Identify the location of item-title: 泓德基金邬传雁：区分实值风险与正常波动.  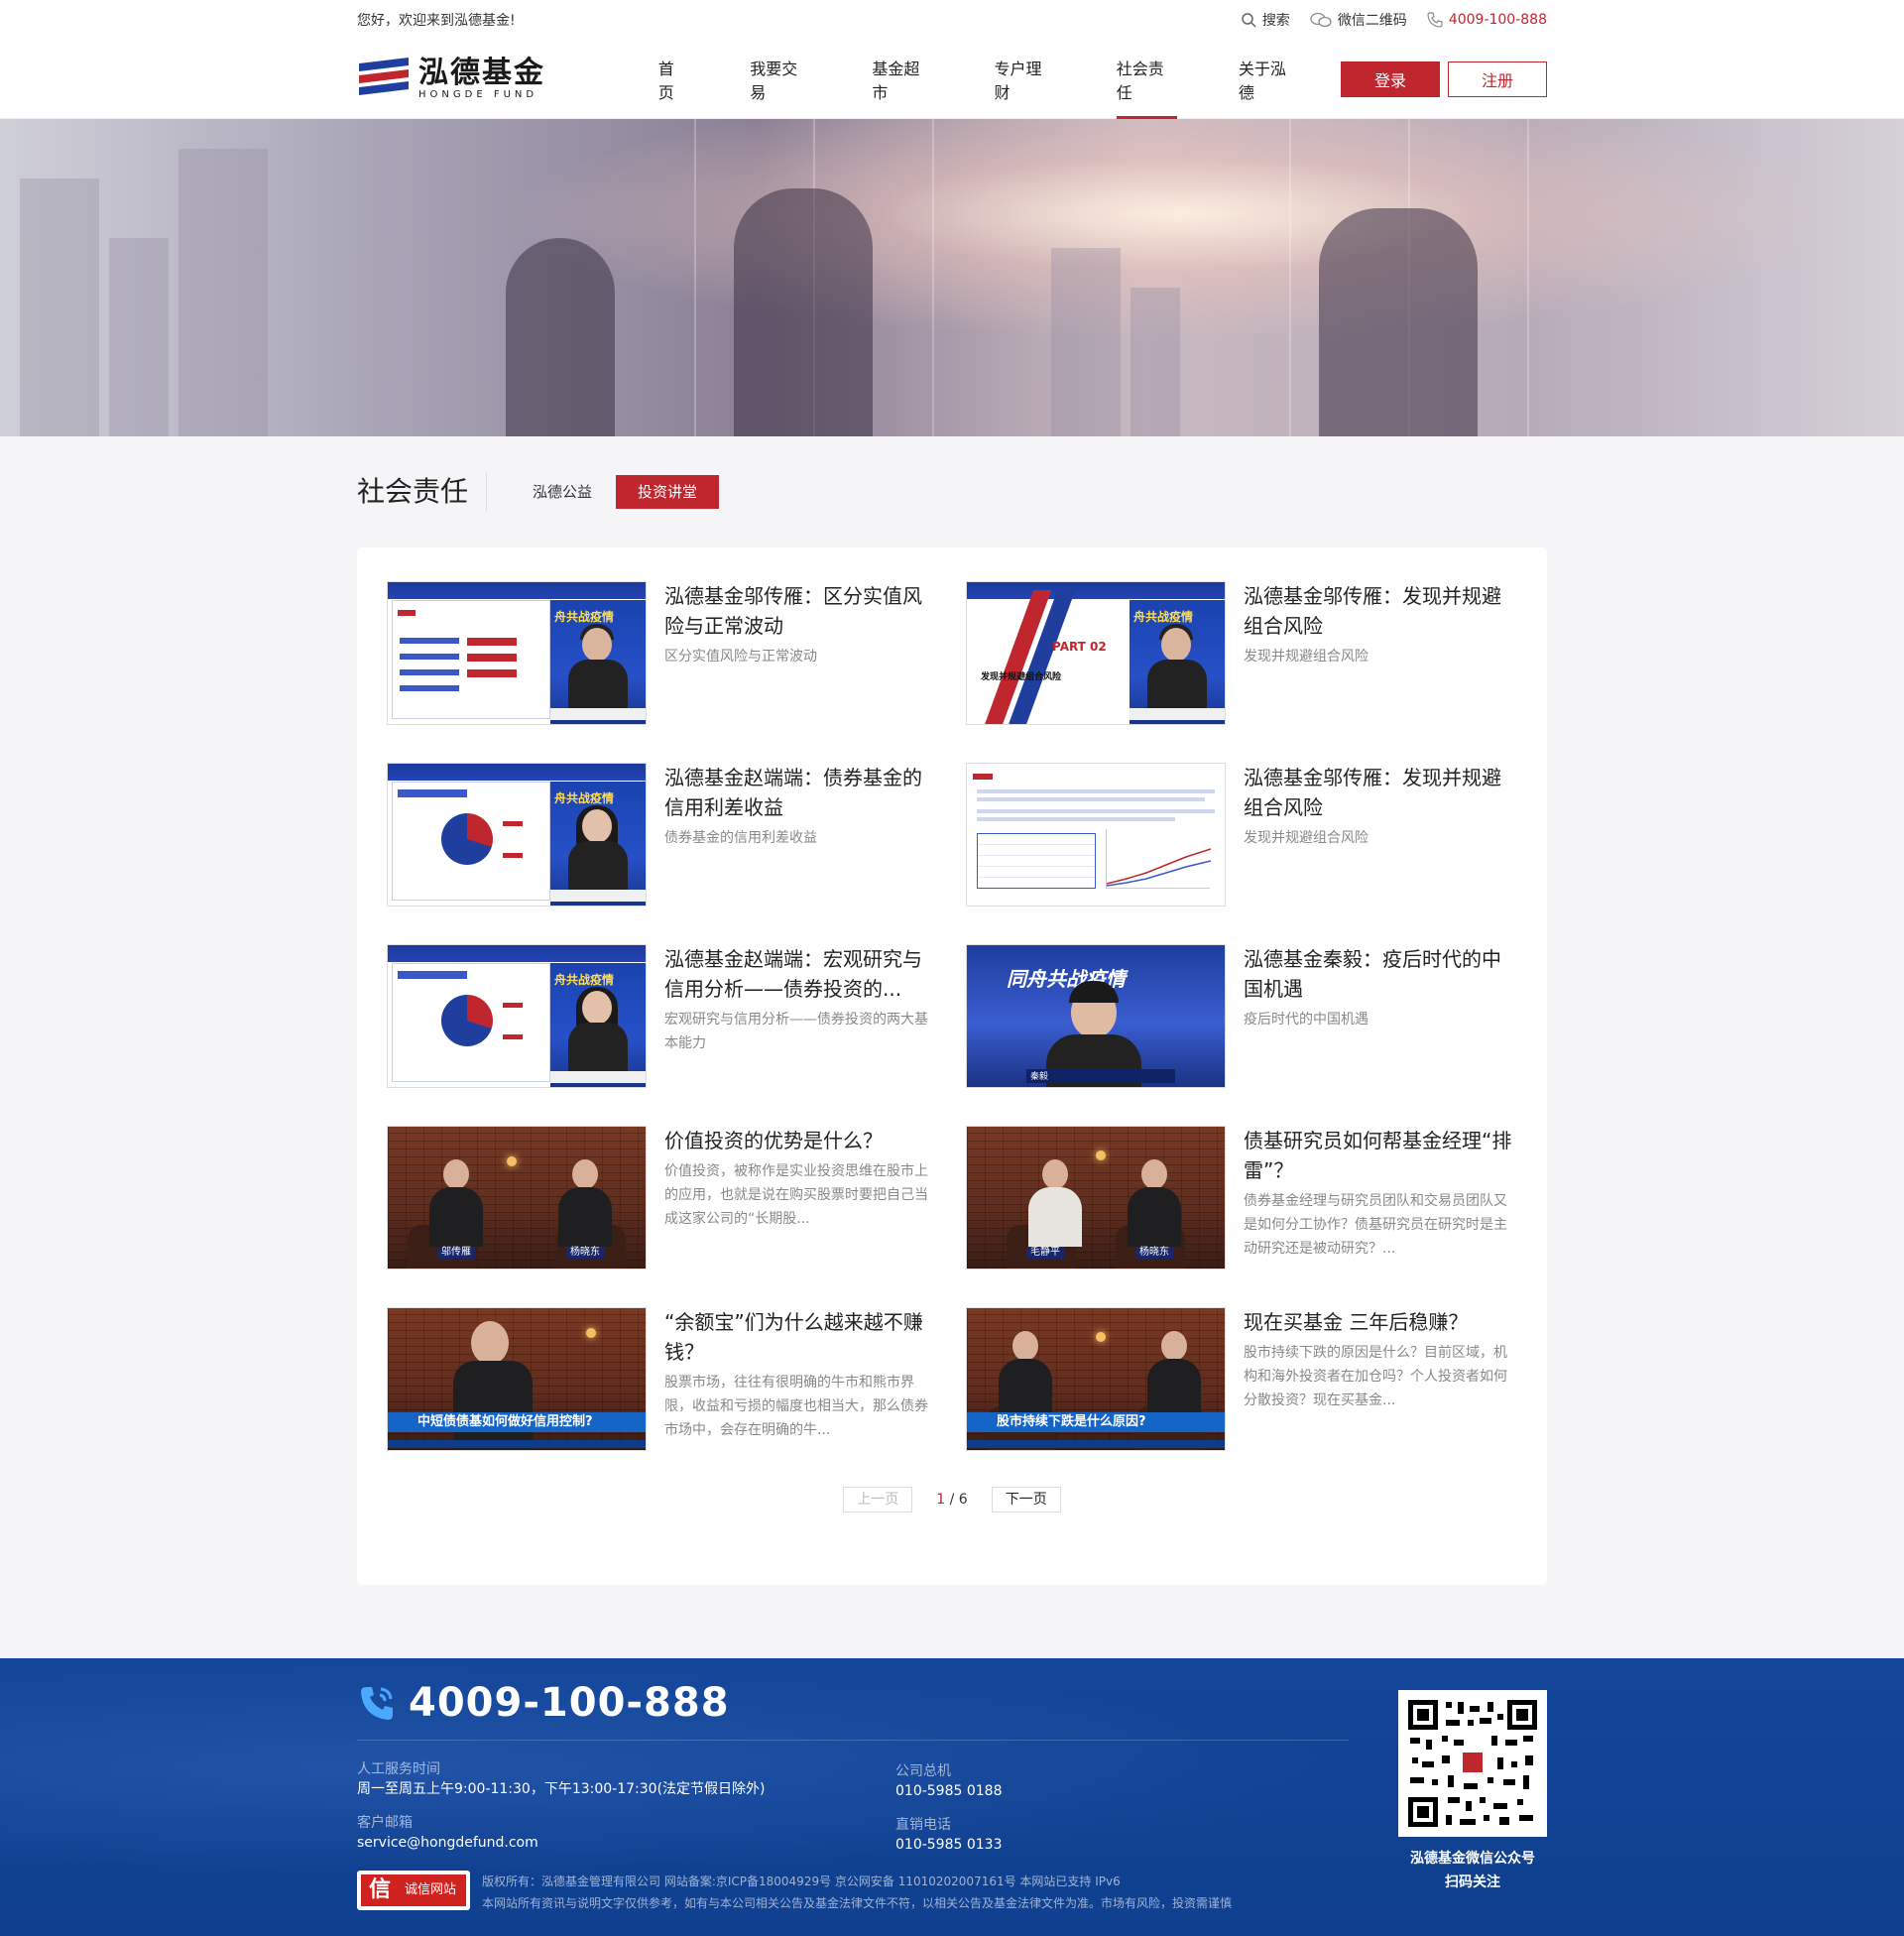
(799, 611).